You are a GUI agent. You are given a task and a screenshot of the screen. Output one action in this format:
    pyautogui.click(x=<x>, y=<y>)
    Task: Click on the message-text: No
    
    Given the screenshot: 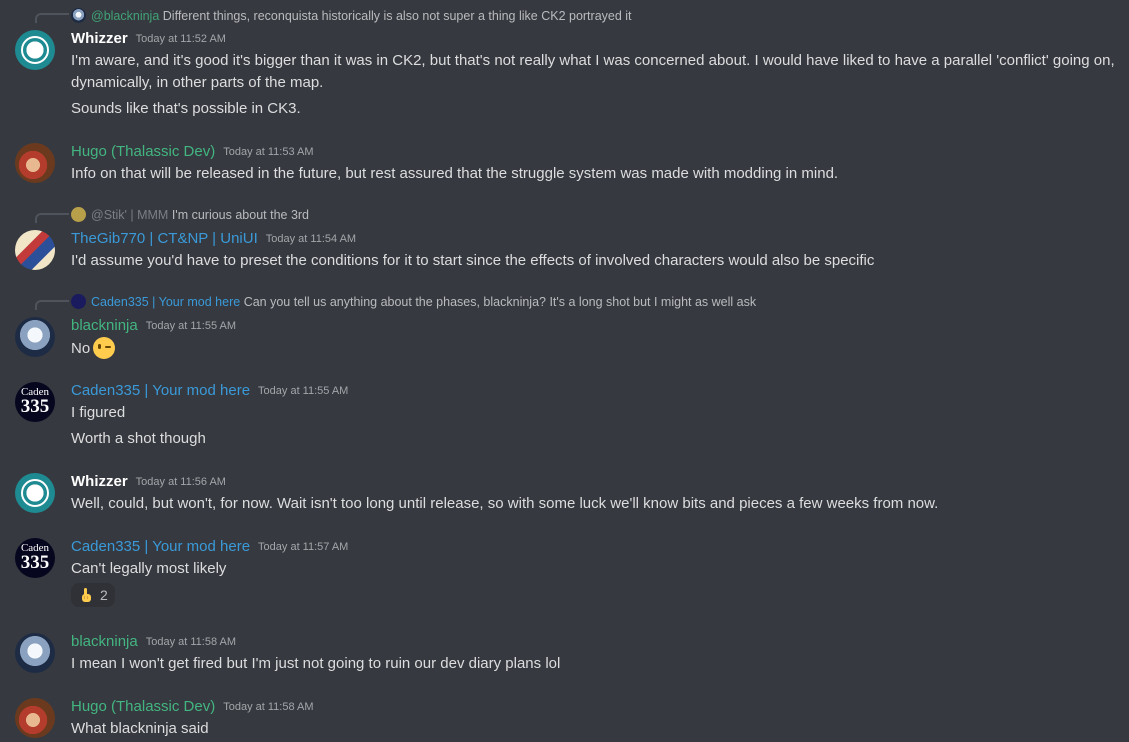 What is the action you would take?
    pyautogui.click(x=93, y=348)
    